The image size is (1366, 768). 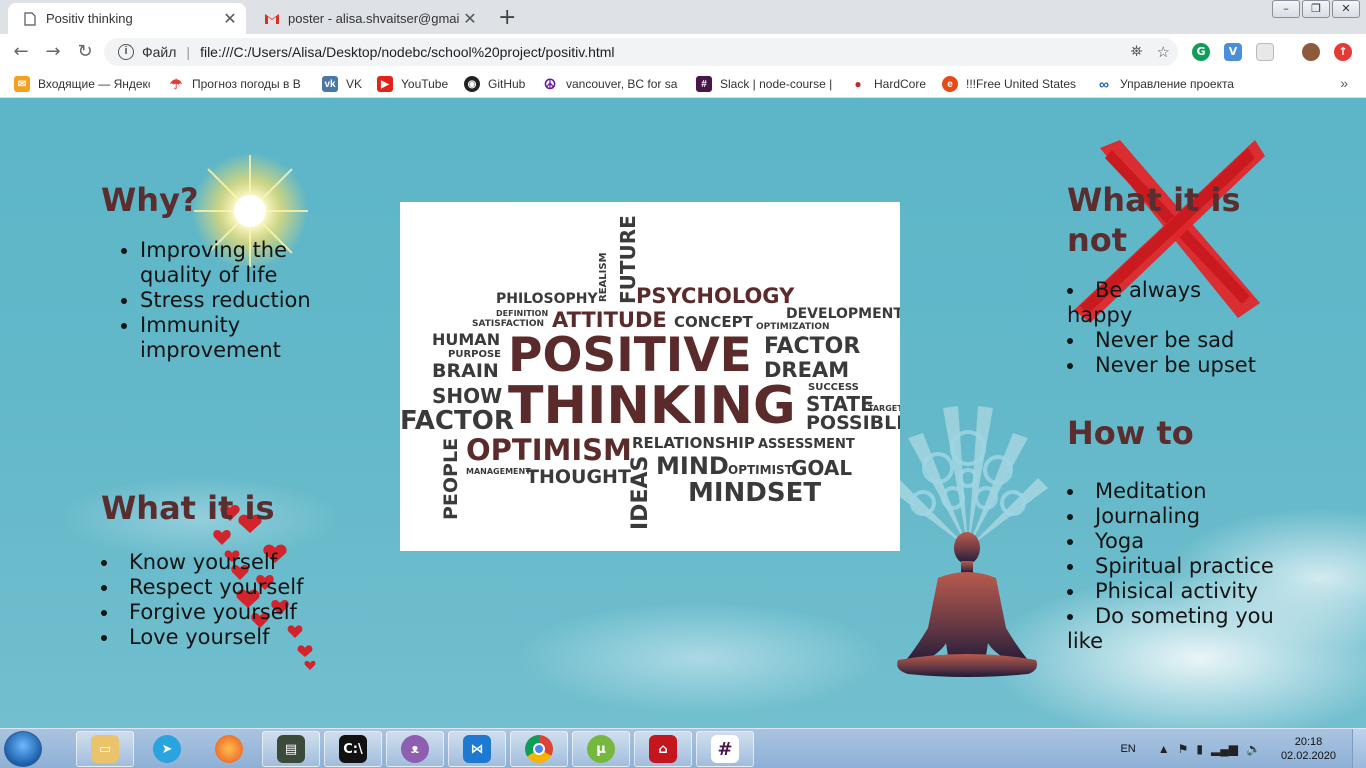 I want to click on gmail-icon, so click(x=272, y=19).